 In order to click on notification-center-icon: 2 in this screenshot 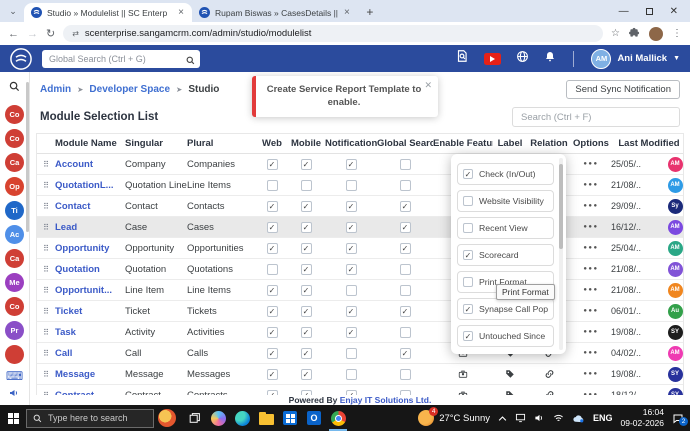, I will do `click(680, 419)`.